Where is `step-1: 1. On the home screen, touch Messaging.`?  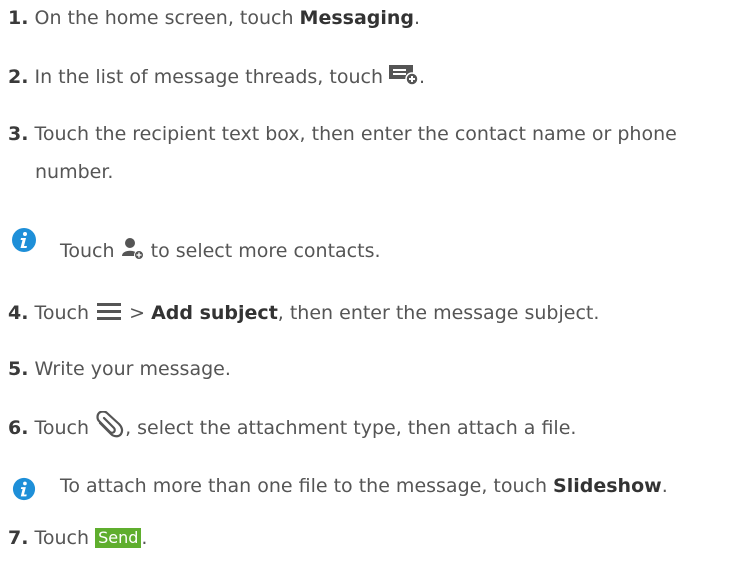 step-1: 1. On the home screen, touch Messaging. is located at coordinates (214, 18).